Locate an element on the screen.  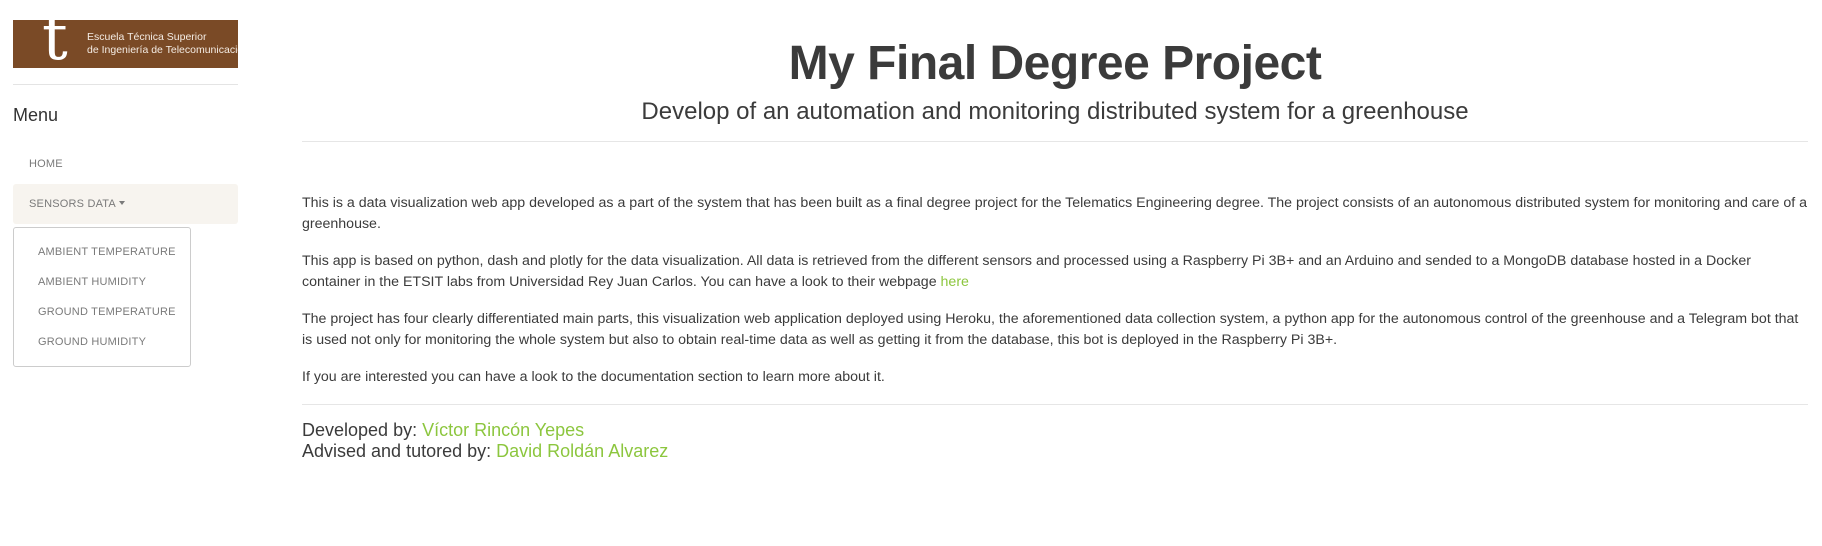
page-title: My Final Degree Project is located at coordinates (1055, 63).